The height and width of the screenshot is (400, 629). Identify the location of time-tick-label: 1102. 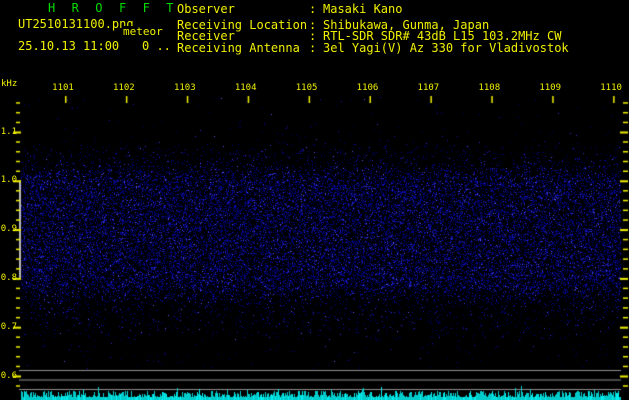
(124, 88).